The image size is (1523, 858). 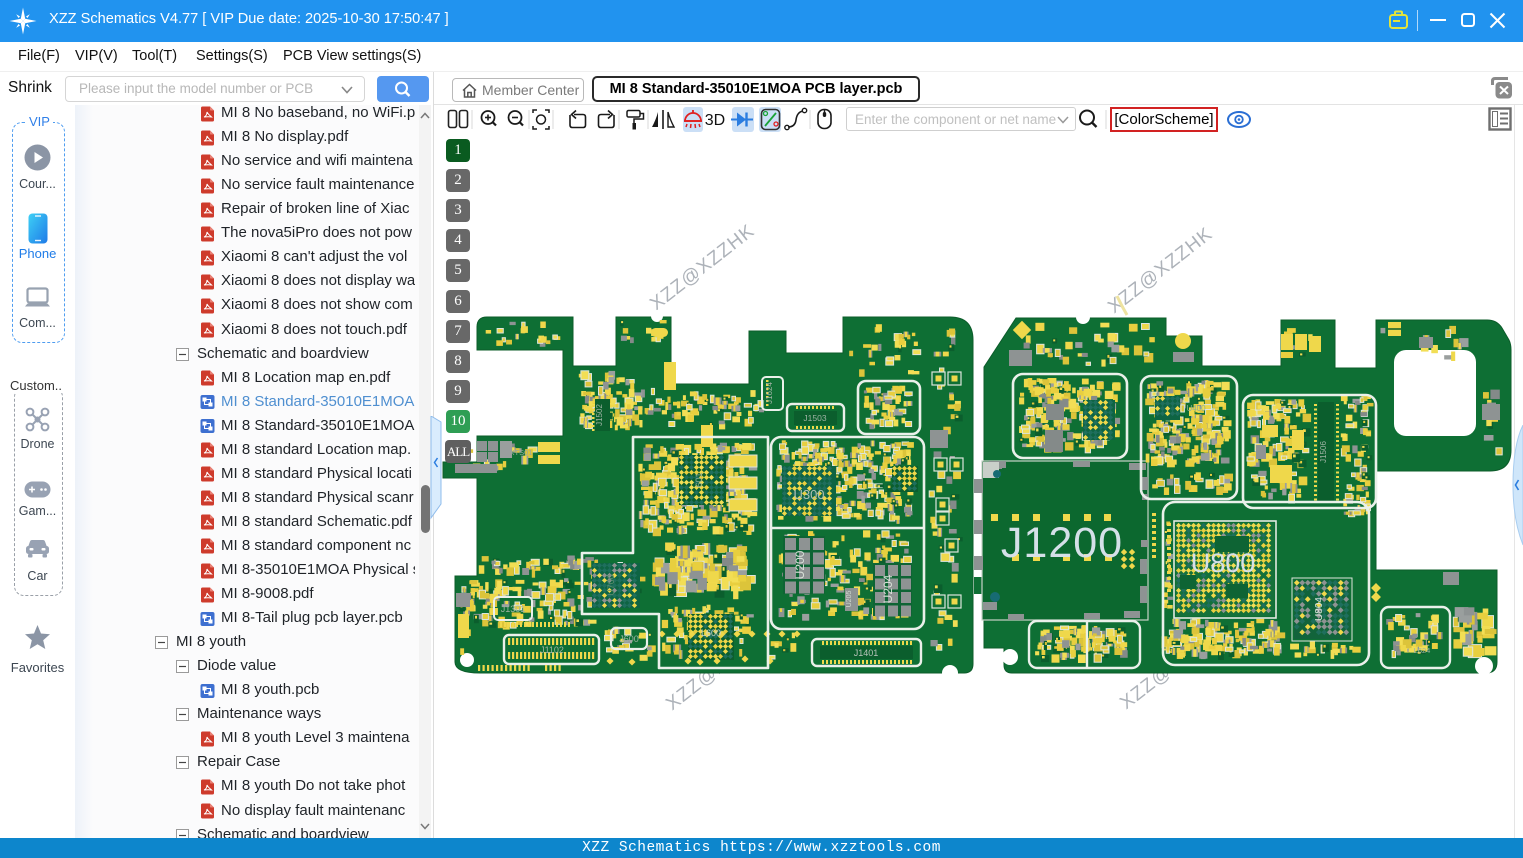 I want to click on svg-text: 601, so click(x=699, y=479).